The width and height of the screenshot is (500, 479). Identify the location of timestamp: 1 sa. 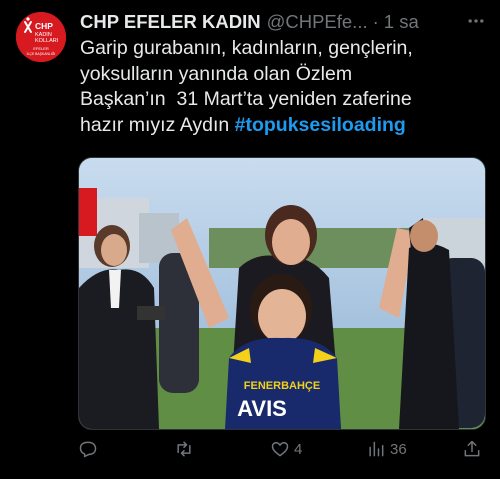
(401, 22).